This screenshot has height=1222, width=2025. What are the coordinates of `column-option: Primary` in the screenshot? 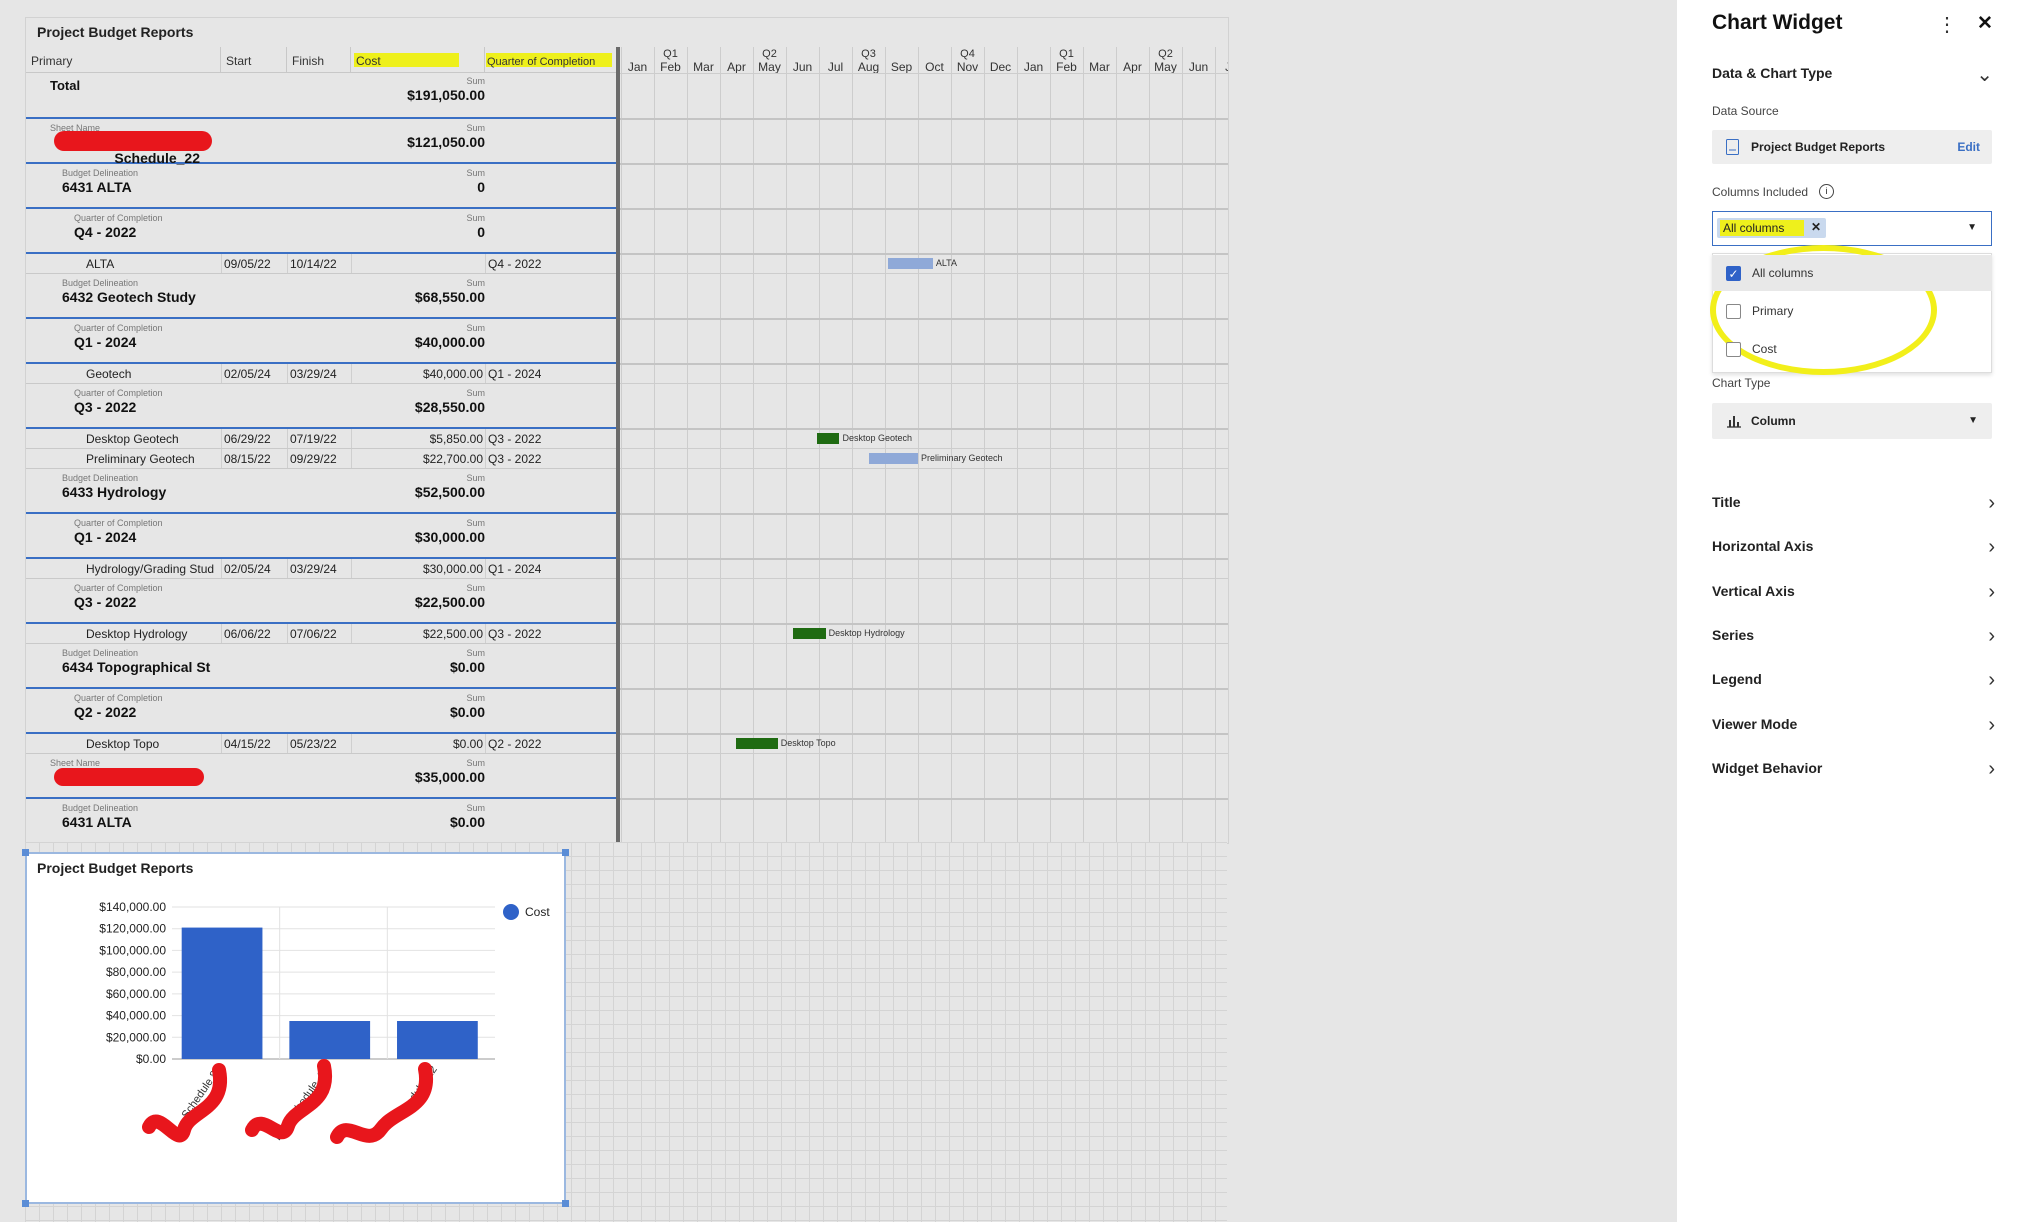 It's located at (1852, 311).